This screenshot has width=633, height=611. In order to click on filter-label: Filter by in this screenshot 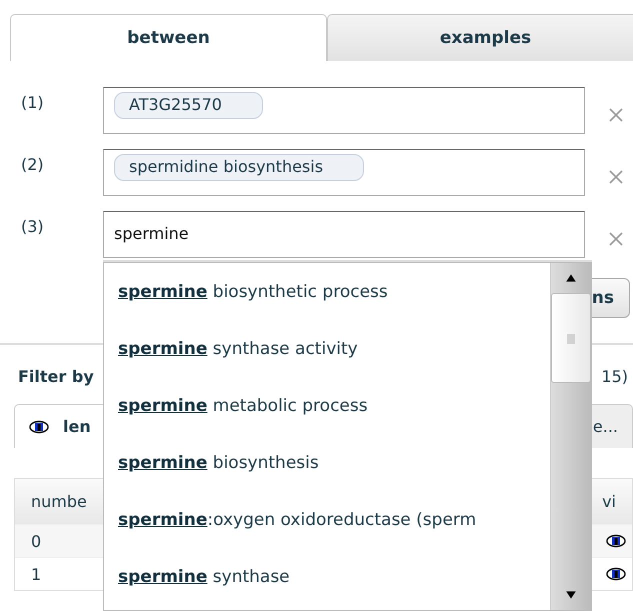, I will do `click(56, 376)`.